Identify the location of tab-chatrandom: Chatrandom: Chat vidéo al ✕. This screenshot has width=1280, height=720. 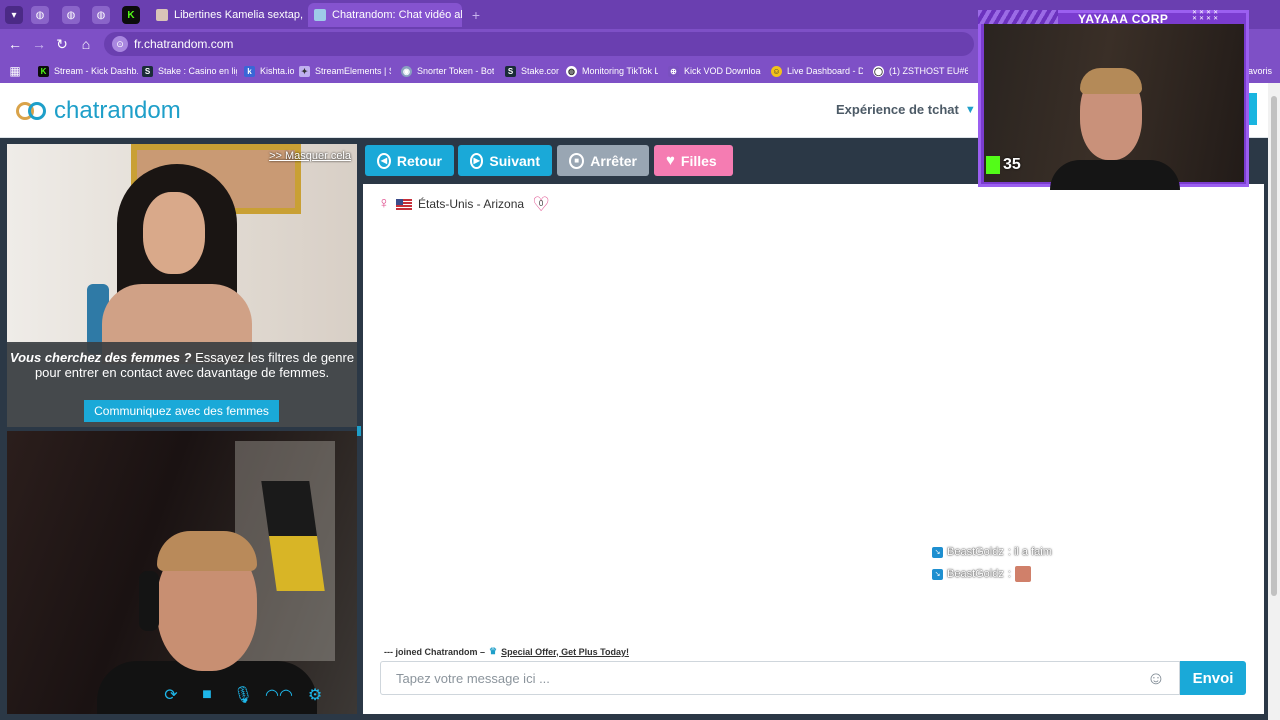
(385, 15).